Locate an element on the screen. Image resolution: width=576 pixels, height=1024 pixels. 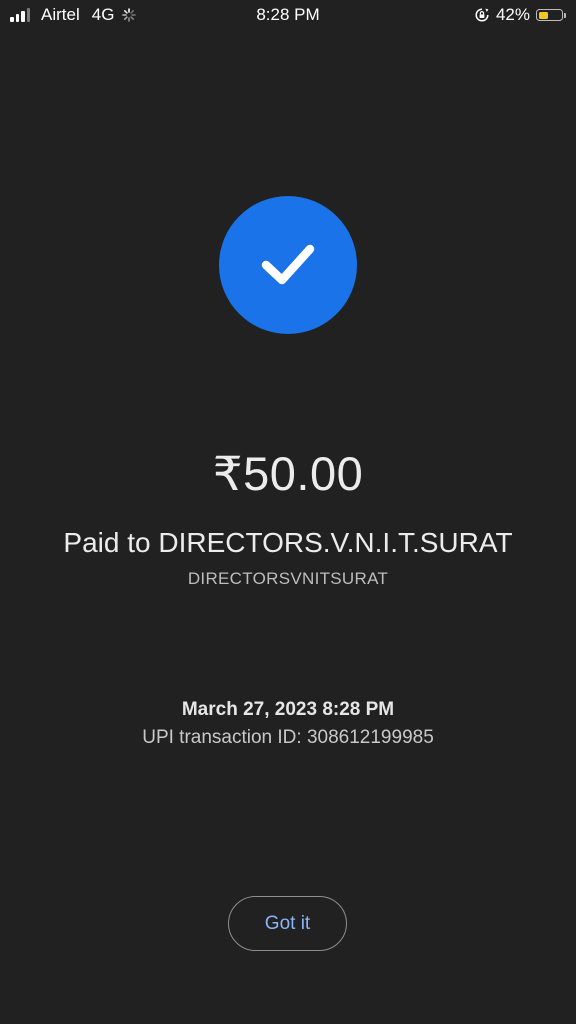
success-badge is located at coordinates (288, 265).